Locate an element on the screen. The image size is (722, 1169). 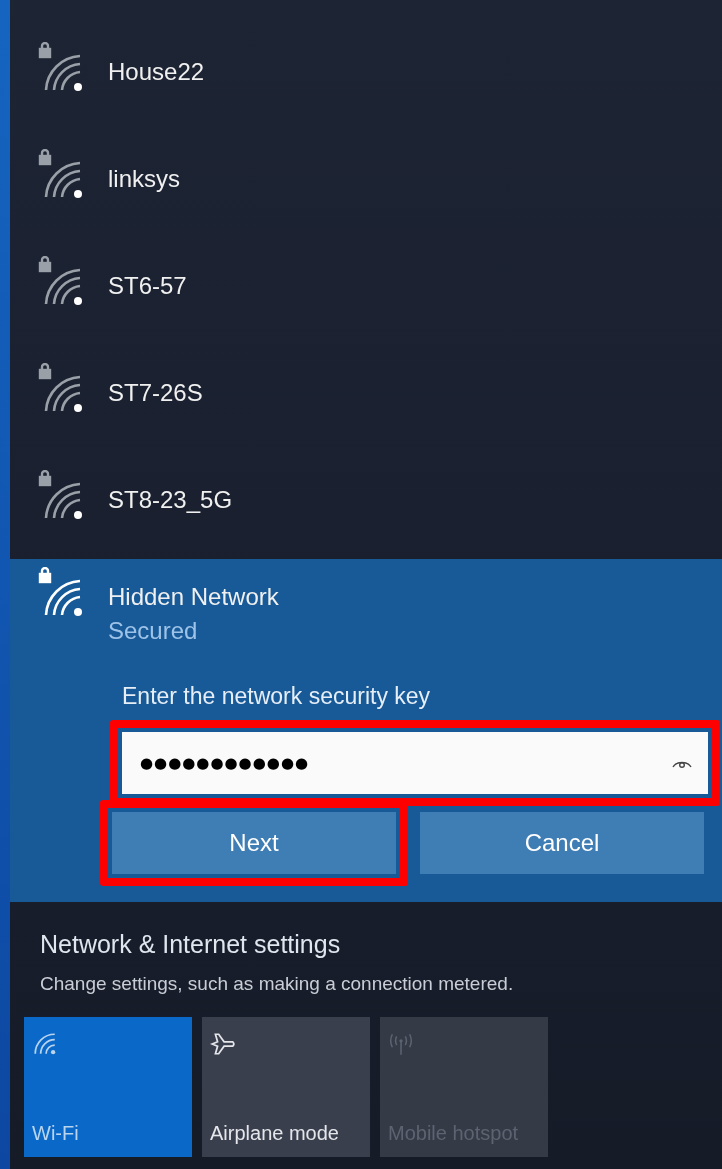
wifi-icon is located at coordinates (45, 1044).